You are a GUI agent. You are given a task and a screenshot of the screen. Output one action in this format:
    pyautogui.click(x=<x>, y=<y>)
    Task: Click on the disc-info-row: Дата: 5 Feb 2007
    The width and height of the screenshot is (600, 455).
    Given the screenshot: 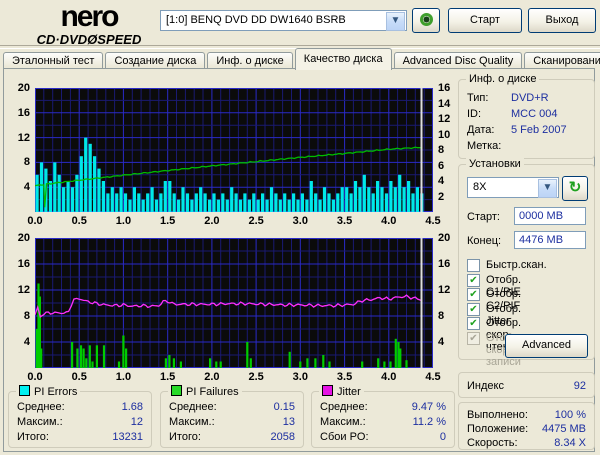 What is the action you would take?
    pyautogui.click(x=526, y=130)
    